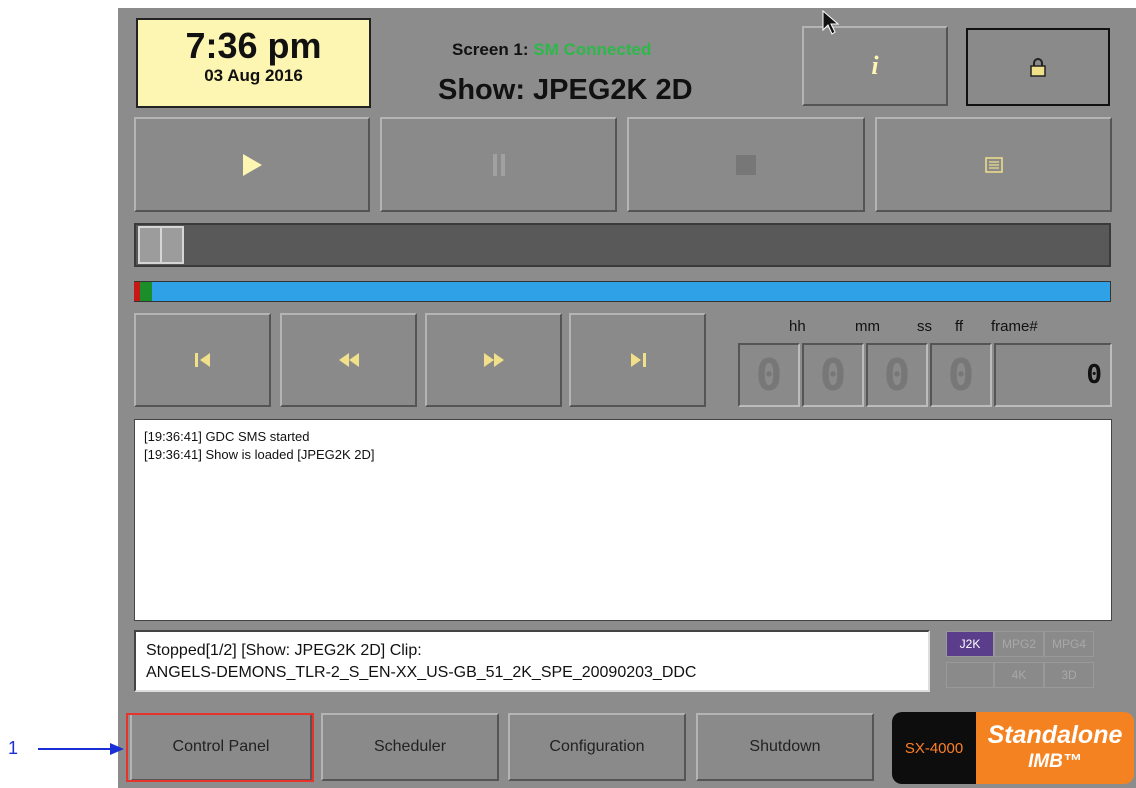 This screenshot has height=788, width=1136. Describe the element at coordinates (259, 454) in the screenshot. I see `log-line: [19:36:41] Show is loaded [JPEG2K 2D]` at that location.